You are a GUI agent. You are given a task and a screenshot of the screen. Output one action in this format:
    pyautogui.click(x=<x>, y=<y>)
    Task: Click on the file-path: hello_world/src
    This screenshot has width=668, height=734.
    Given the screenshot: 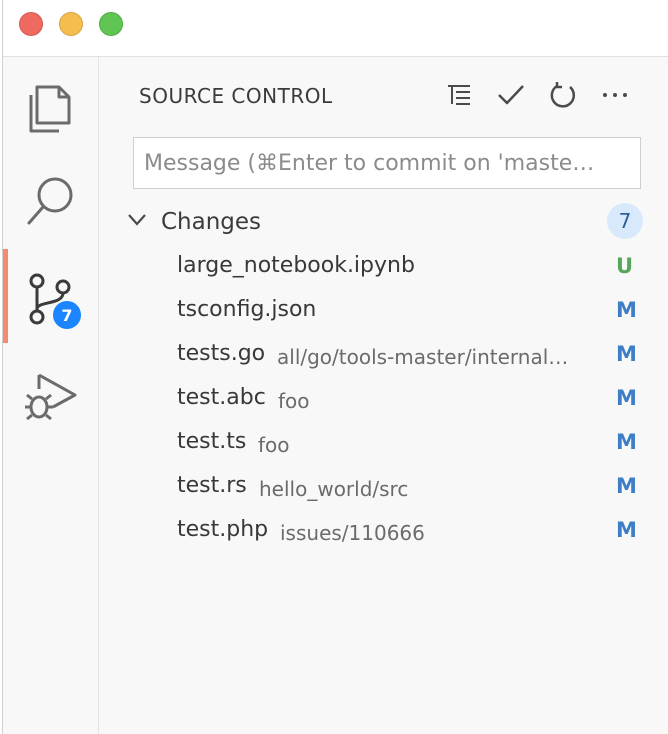 What is the action you would take?
    pyautogui.click(x=334, y=489)
    